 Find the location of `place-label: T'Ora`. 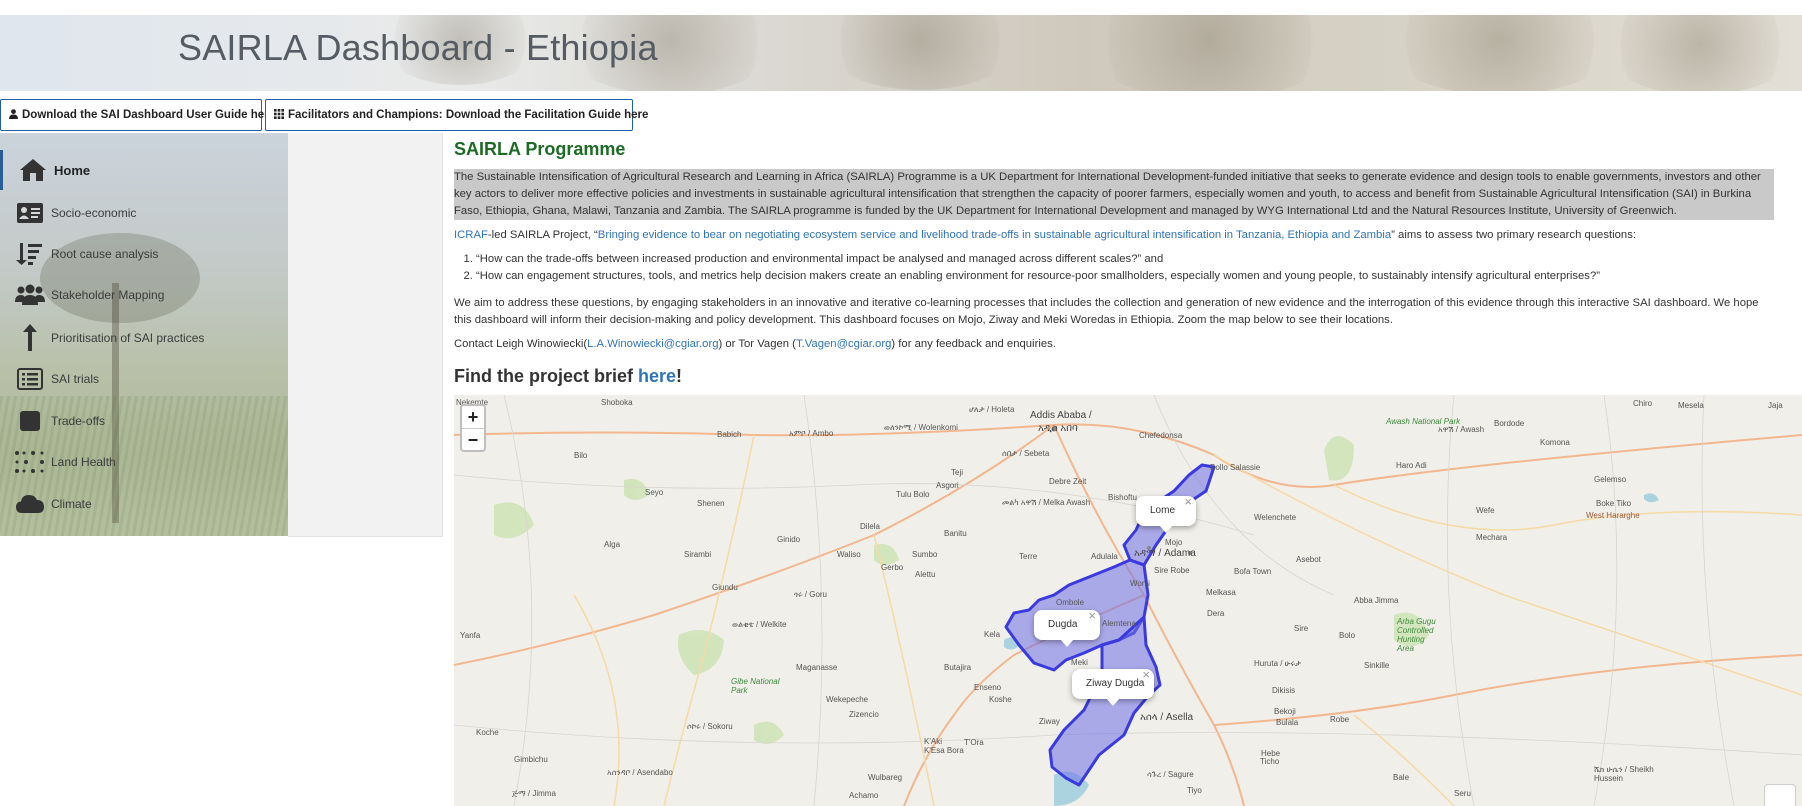

place-label: T'Ora is located at coordinates (974, 742).